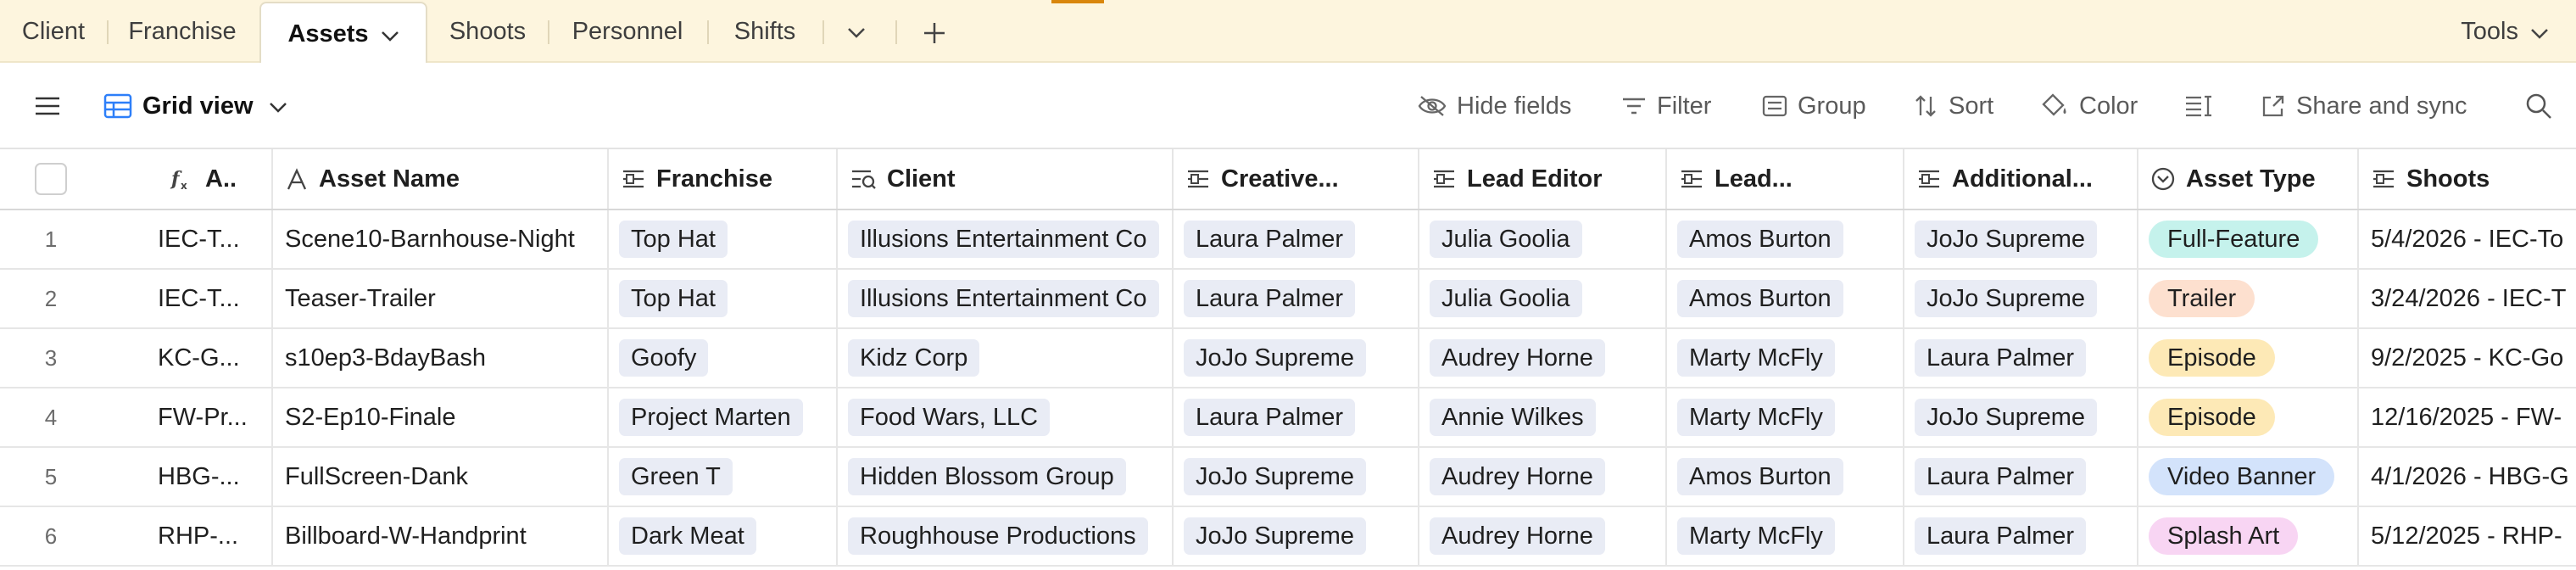 The height and width of the screenshot is (570, 2576). I want to click on linked-record-chip: Kidz Corp, so click(914, 358).